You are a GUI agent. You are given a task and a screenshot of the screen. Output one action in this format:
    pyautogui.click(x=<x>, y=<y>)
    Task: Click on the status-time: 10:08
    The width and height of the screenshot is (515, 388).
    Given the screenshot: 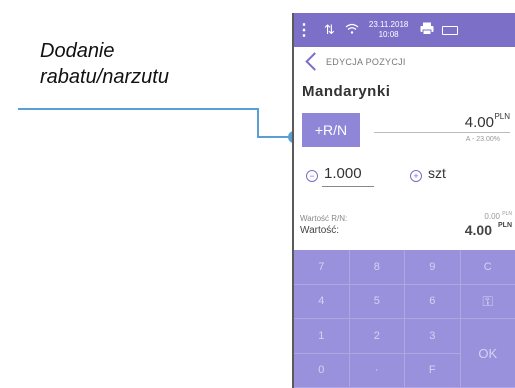 What is the action you would take?
    pyautogui.click(x=388, y=34)
    